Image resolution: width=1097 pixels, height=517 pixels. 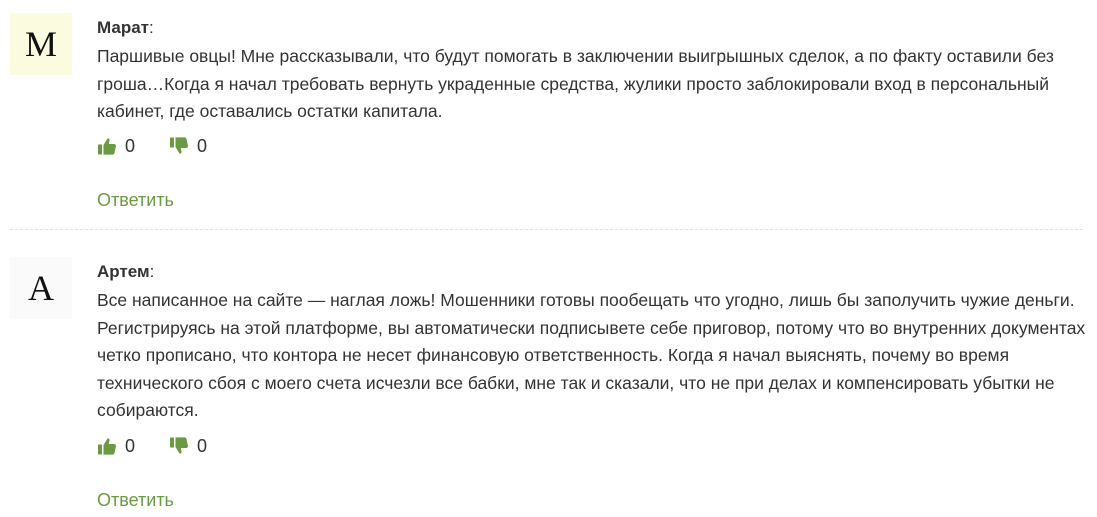 I want to click on comment-author: Марат, so click(x=123, y=27).